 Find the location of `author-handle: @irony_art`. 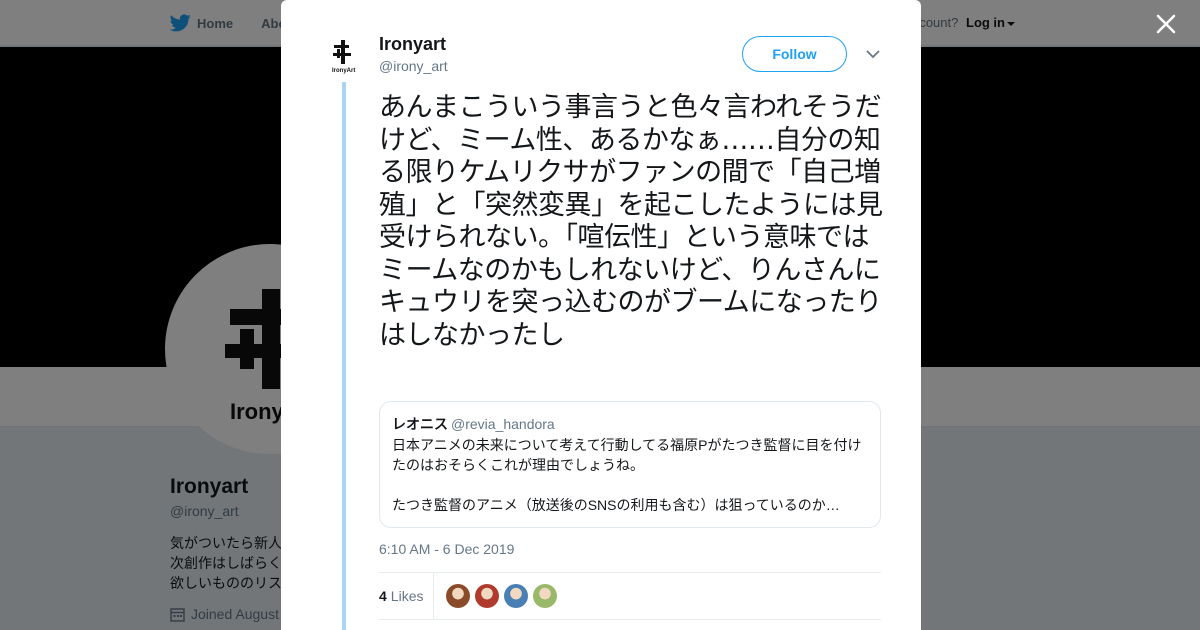

author-handle: @irony_art is located at coordinates (413, 66).